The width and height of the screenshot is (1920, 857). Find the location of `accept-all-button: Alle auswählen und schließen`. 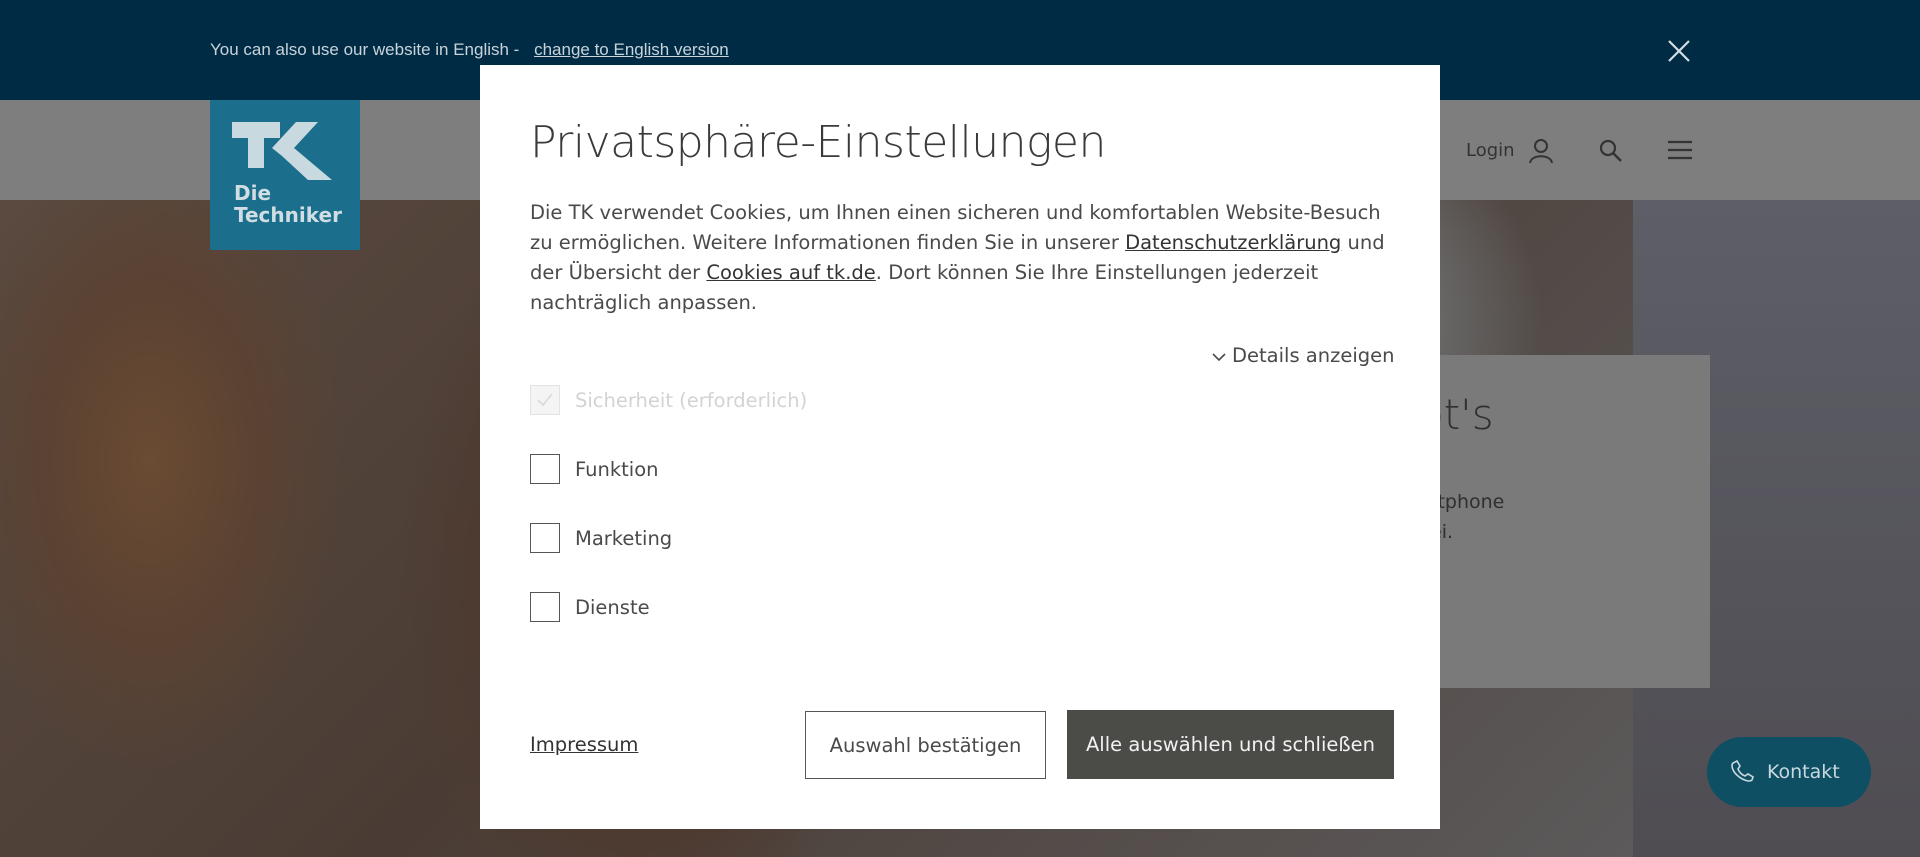

accept-all-button: Alle auswählen und schließen is located at coordinates (1230, 744).